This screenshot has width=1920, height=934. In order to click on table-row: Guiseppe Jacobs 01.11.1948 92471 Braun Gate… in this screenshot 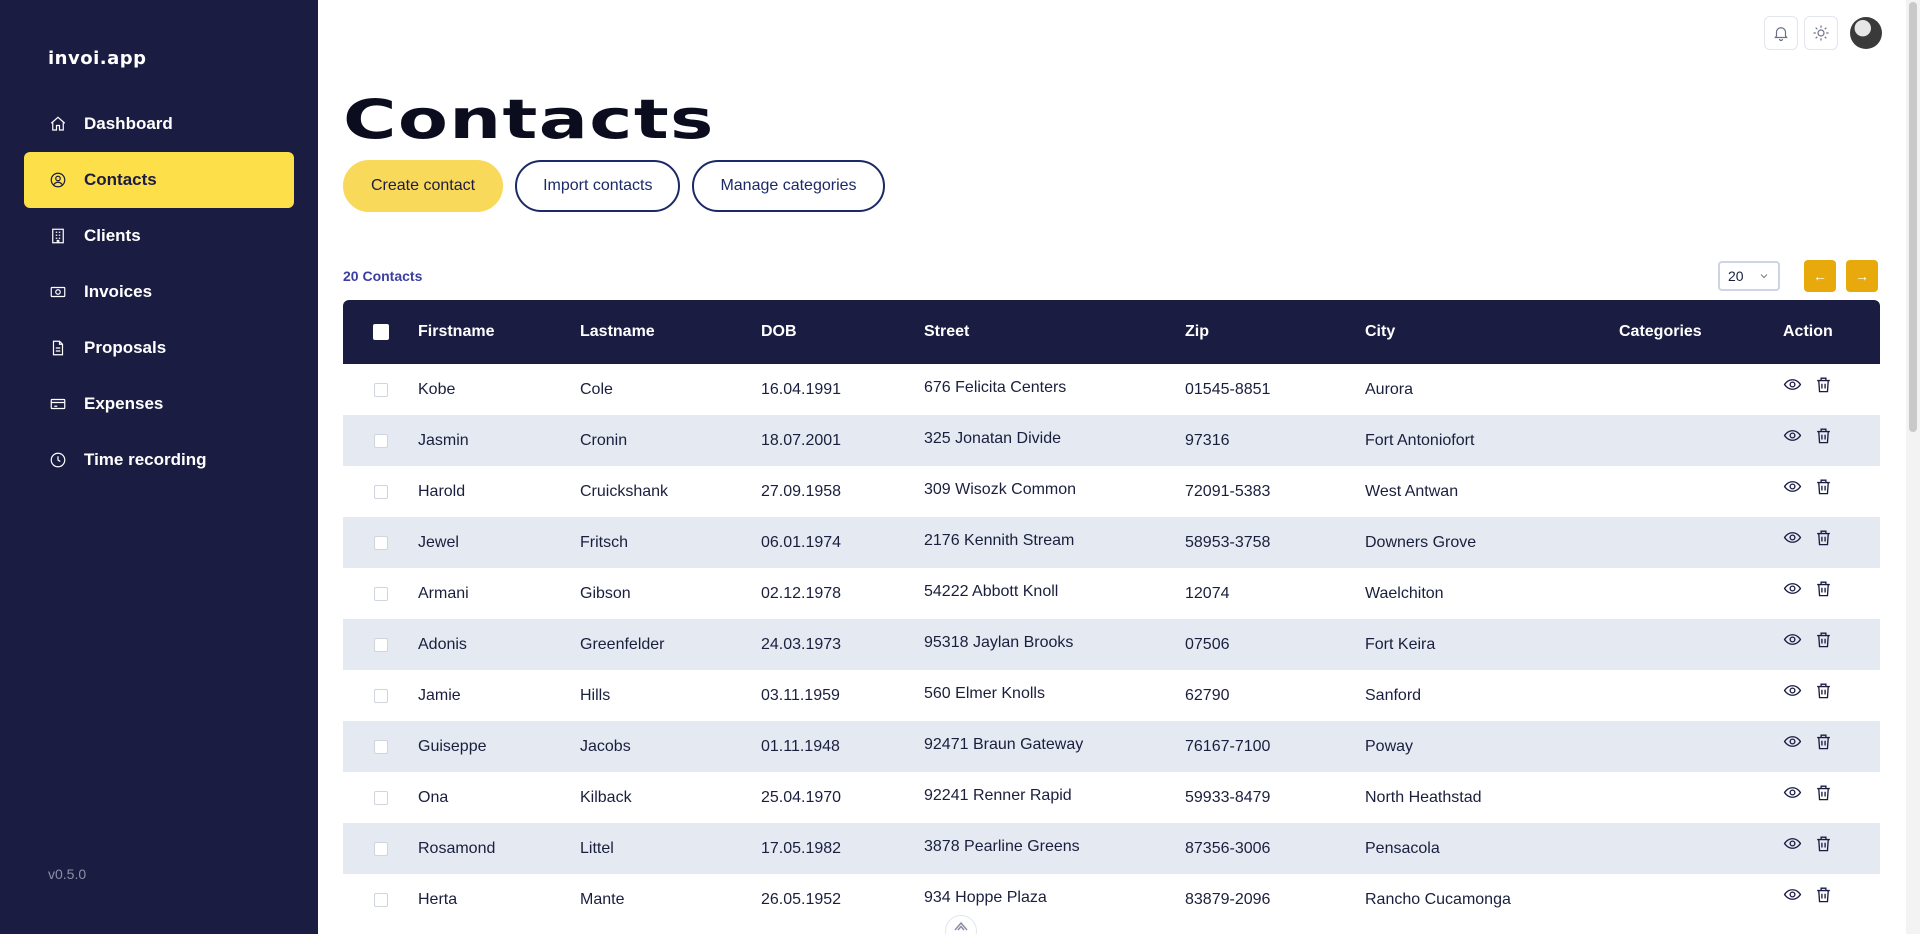, I will do `click(1111, 746)`.